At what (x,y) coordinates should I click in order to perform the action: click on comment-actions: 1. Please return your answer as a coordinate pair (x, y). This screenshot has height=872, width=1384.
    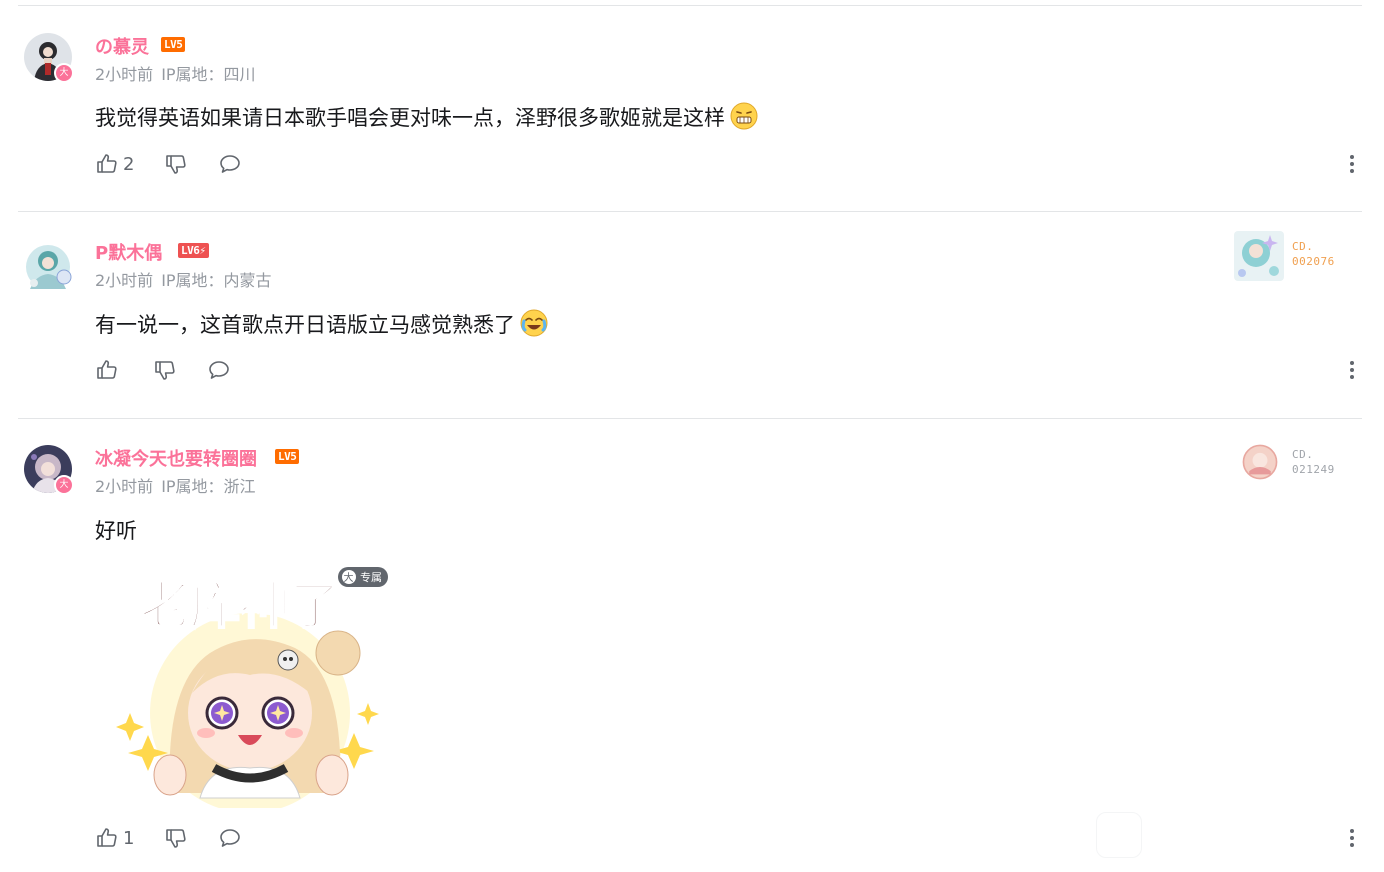
    Looking at the image, I should click on (183, 838).